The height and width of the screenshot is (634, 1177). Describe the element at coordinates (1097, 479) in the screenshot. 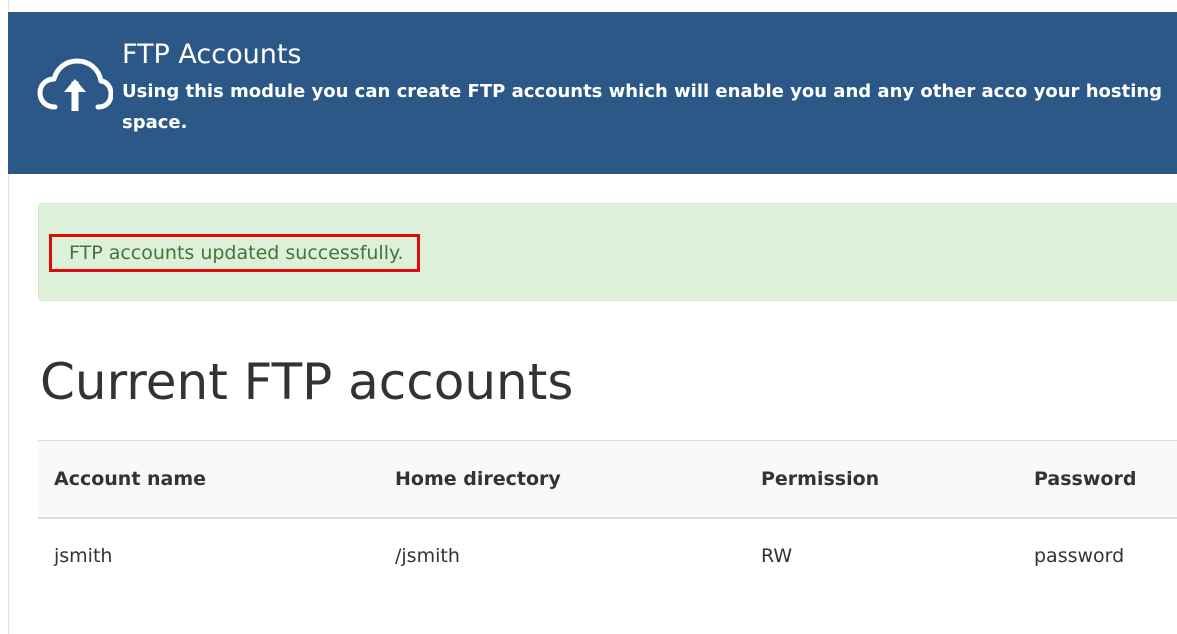

I see `column-header-password: Password` at that location.